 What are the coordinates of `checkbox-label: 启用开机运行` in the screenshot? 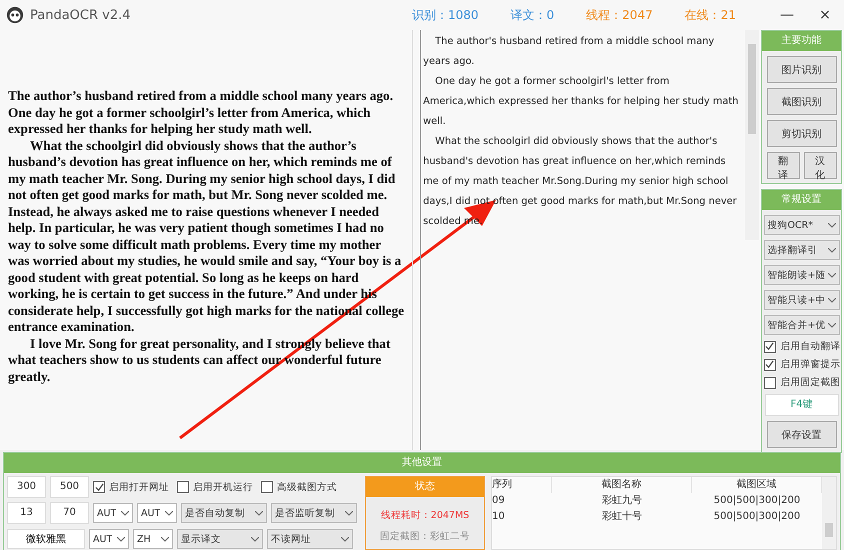 It's located at (223, 487).